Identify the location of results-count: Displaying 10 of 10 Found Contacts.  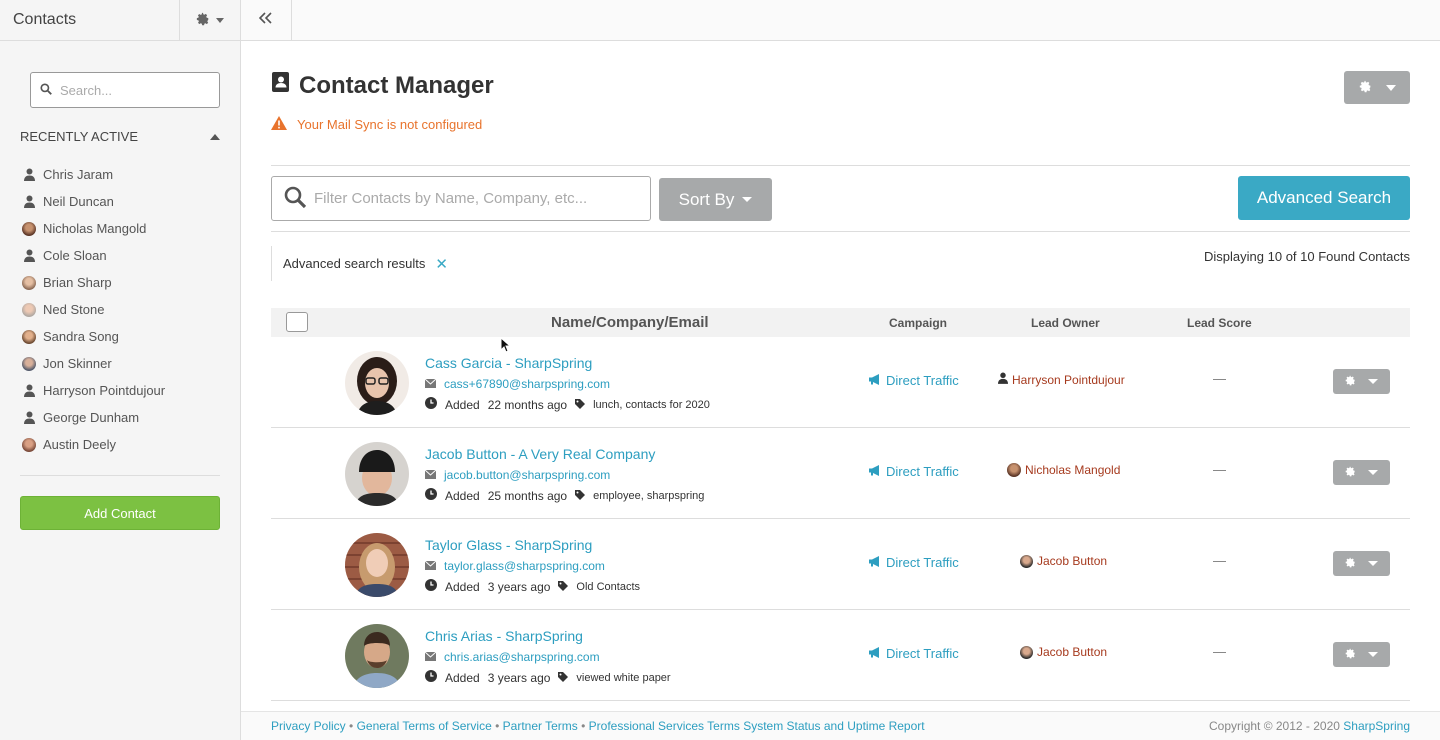
(1307, 256).